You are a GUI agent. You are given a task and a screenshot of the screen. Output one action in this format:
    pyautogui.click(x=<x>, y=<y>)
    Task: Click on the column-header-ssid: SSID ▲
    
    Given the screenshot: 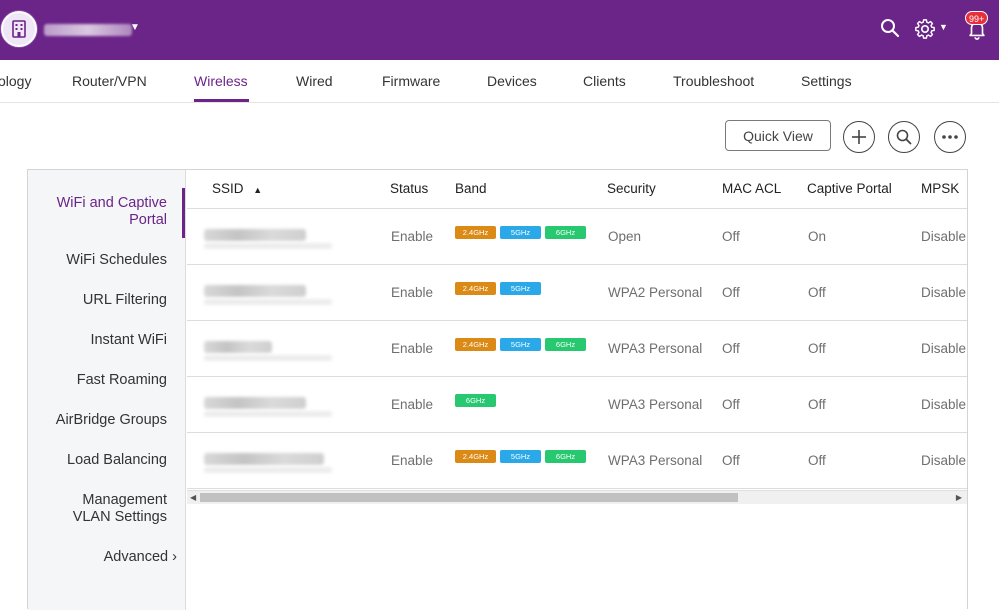 What is the action you would take?
    pyautogui.click(x=237, y=188)
    